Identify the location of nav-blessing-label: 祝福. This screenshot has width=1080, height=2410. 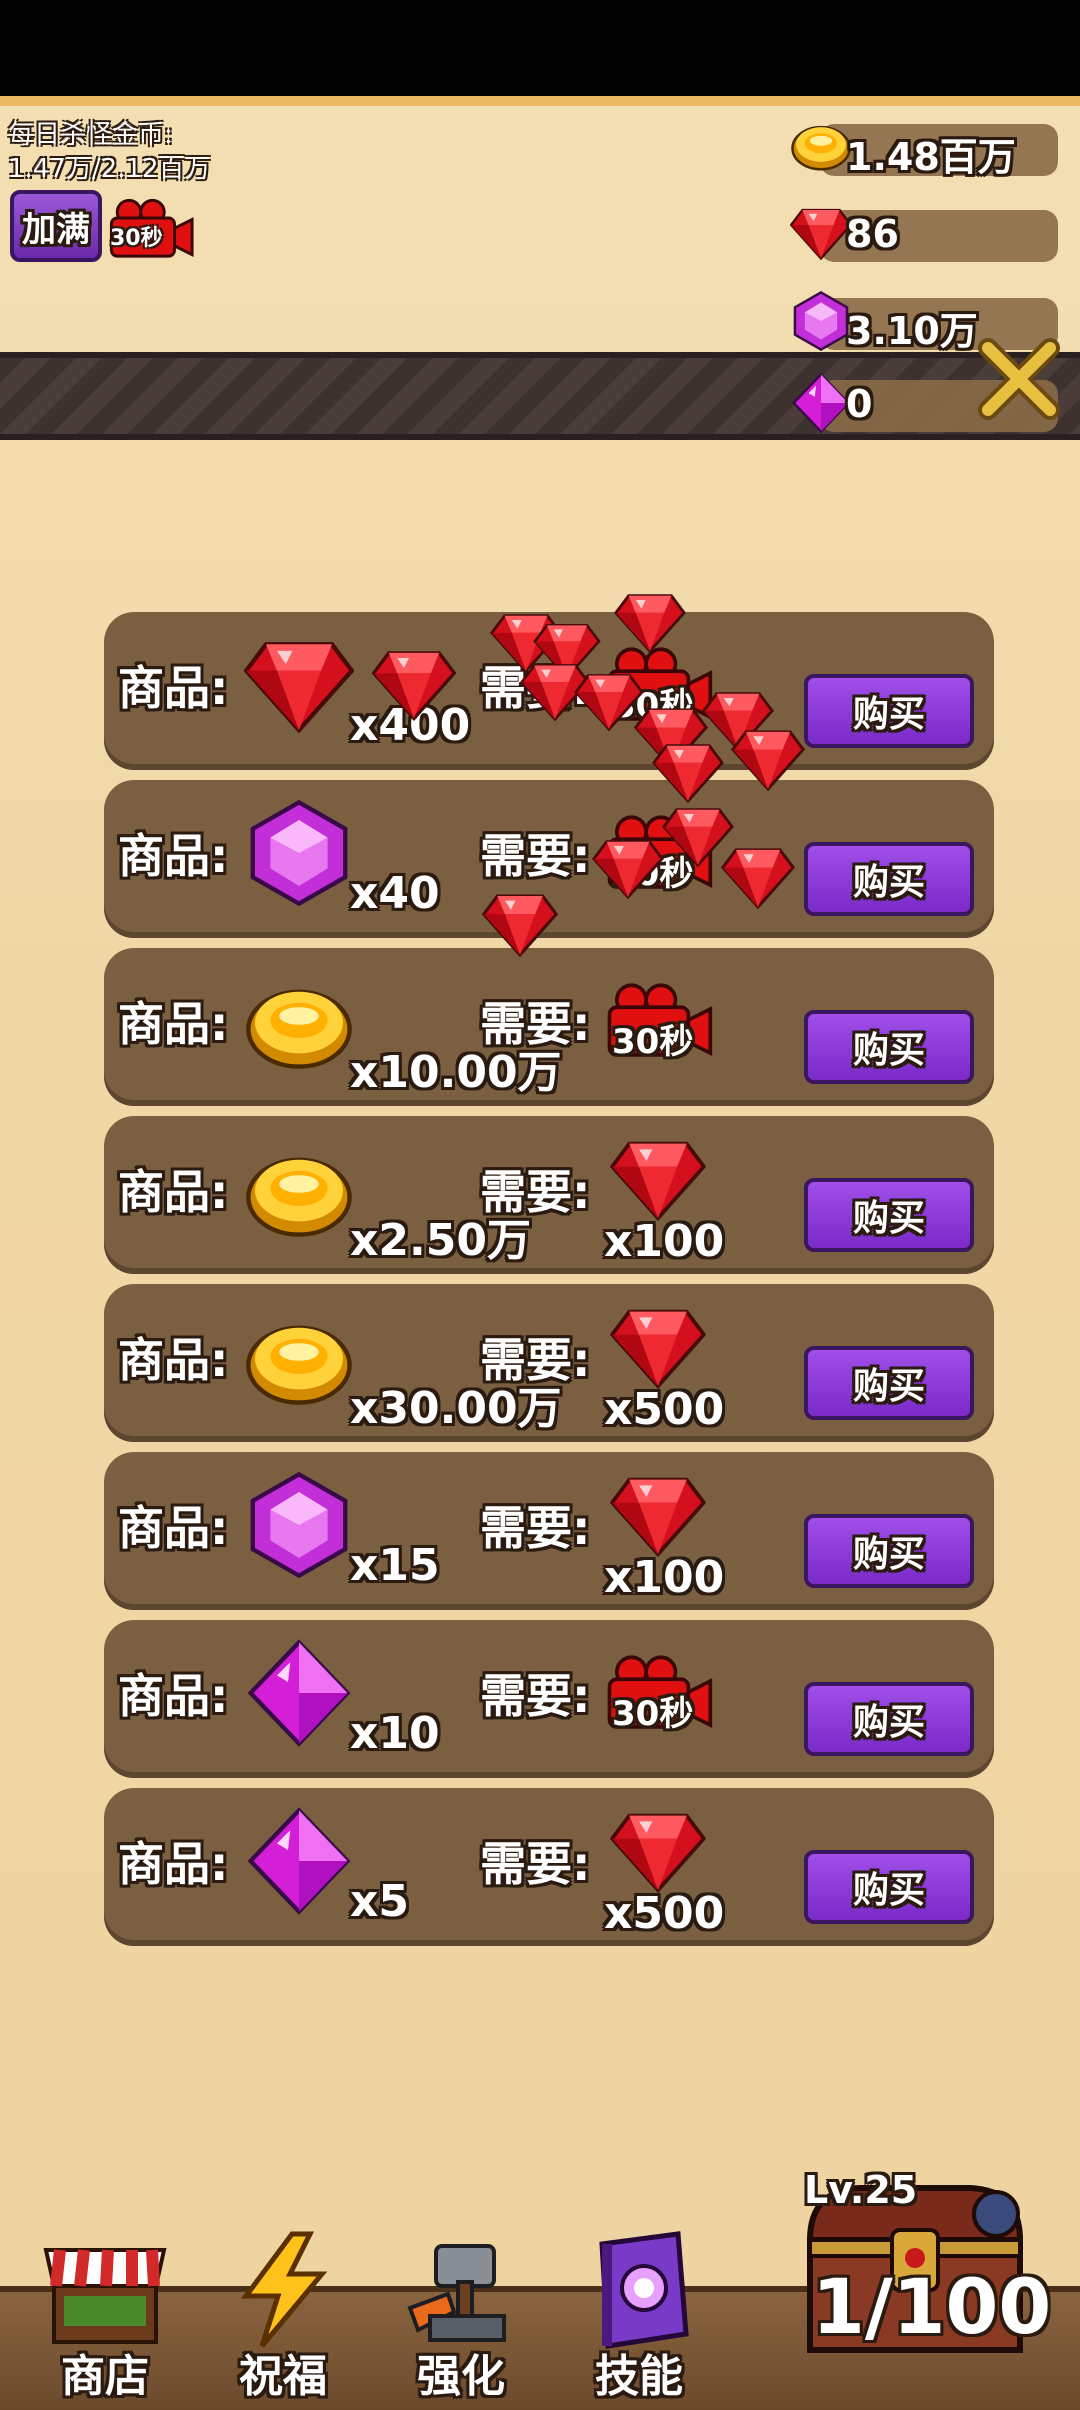
(283, 2376).